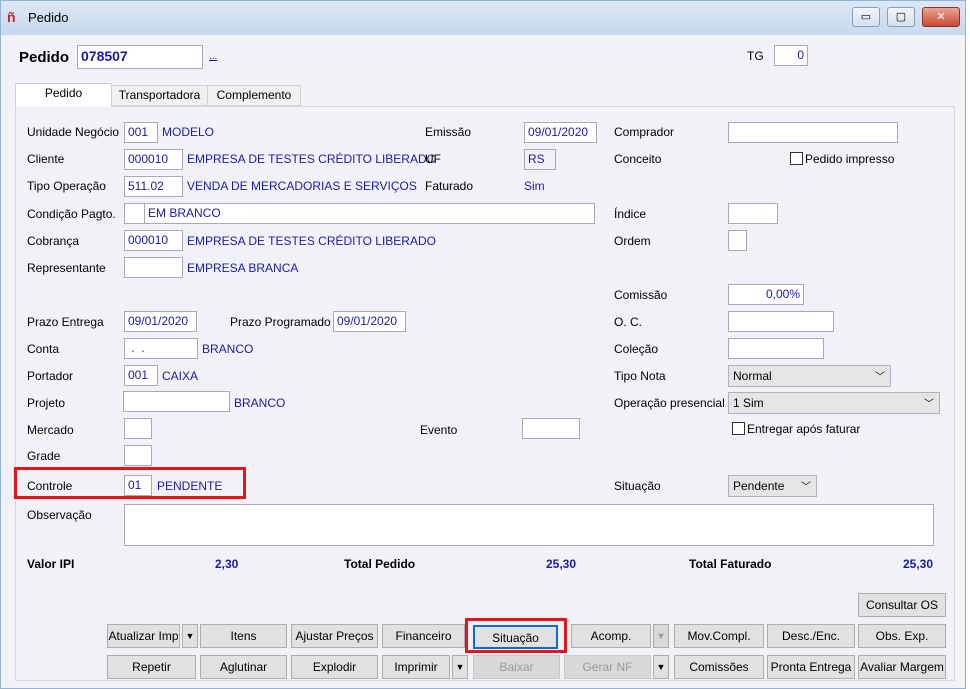  Describe the element at coordinates (448, 132) in the screenshot. I see `emissao-label: Emissão` at that location.